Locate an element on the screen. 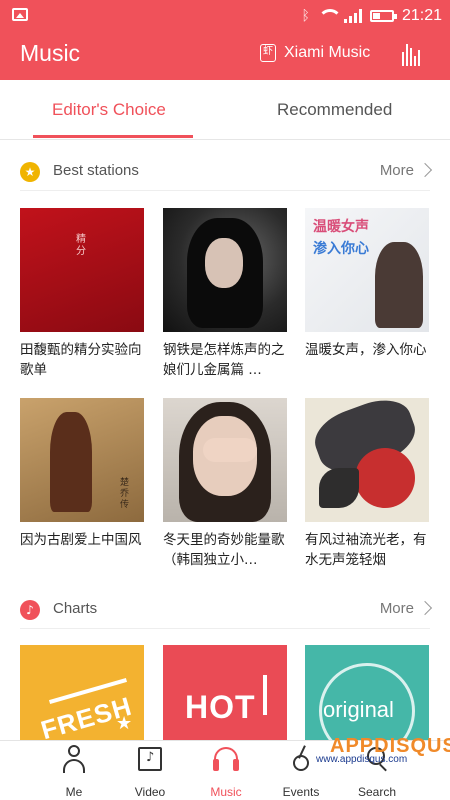 The height and width of the screenshot is (800, 450). tab-recommended: Recommended is located at coordinates (334, 110).